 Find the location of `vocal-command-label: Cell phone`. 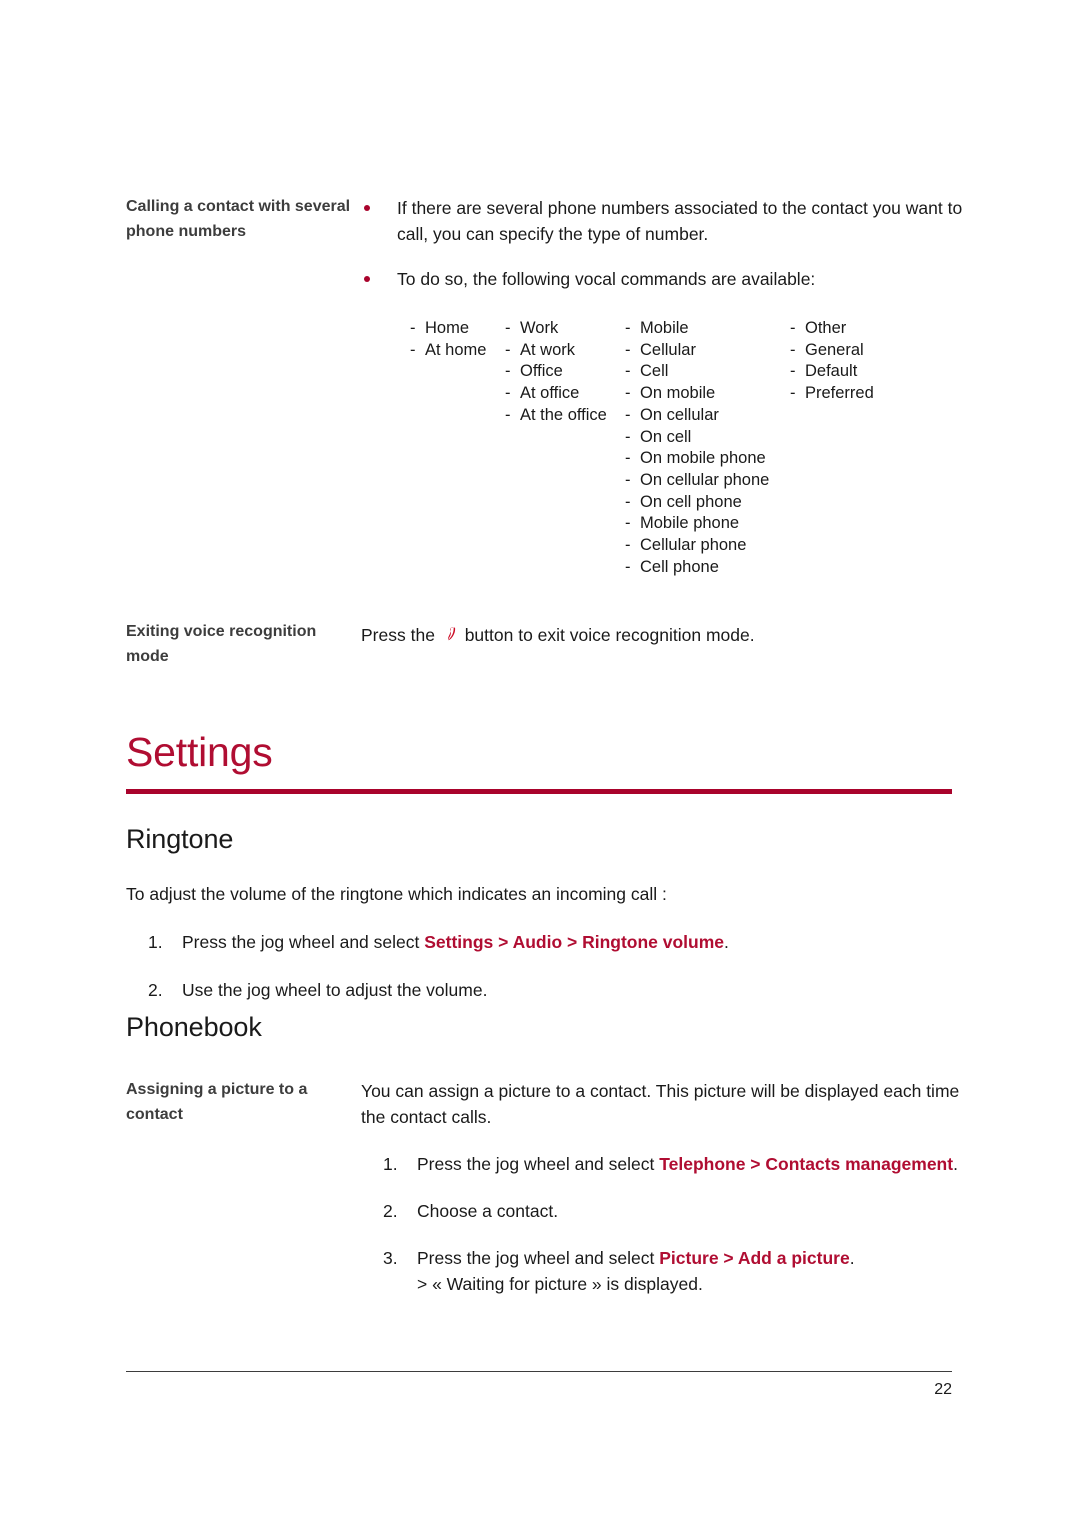

vocal-command-label: Cell phone is located at coordinates (679, 566).